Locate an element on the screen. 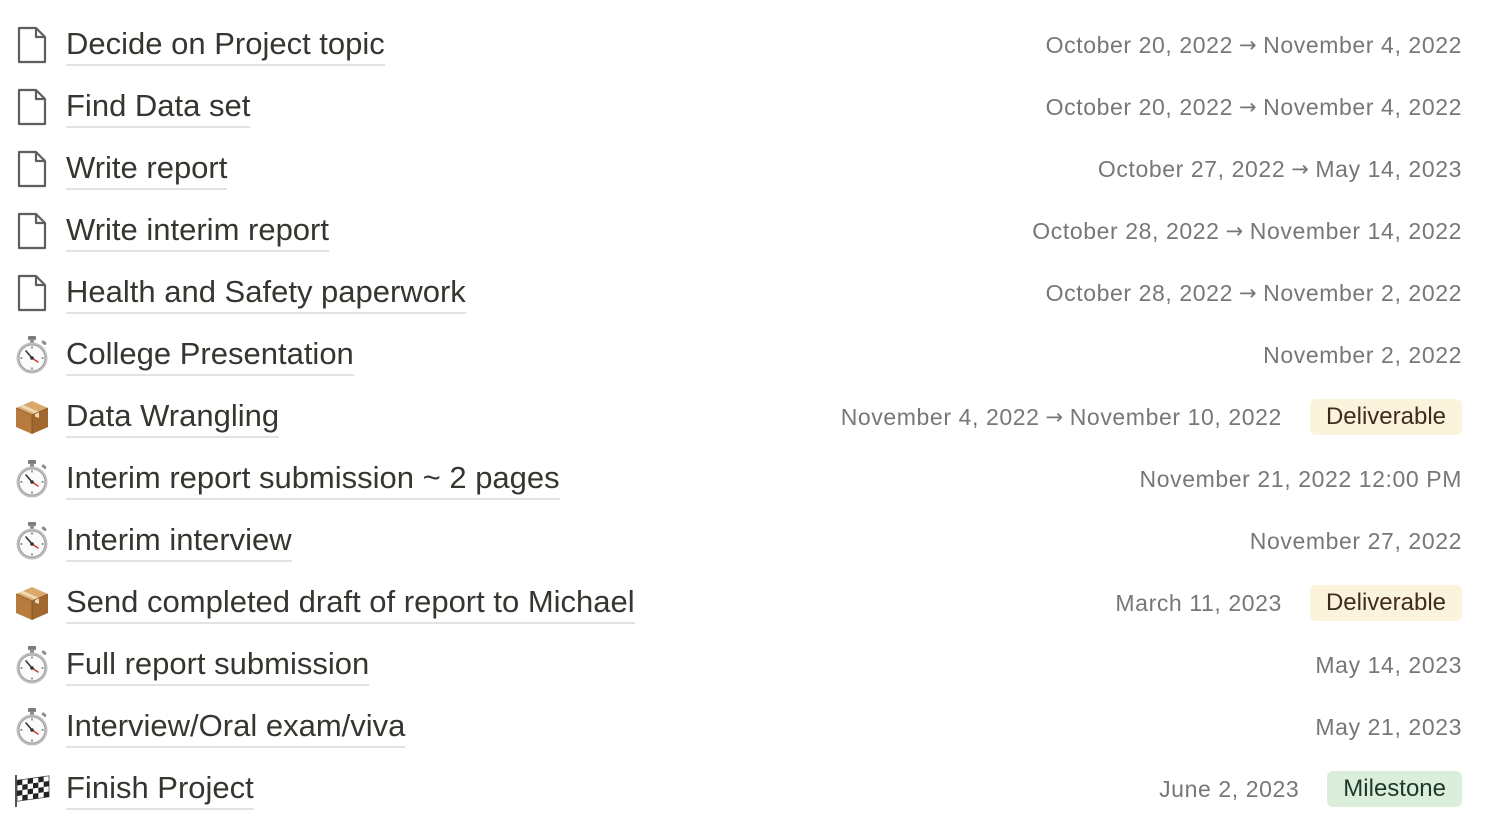 This screenshot has height=832, width=1488. date-start: March 11, 2023 is located at coordinates (1198, 602).